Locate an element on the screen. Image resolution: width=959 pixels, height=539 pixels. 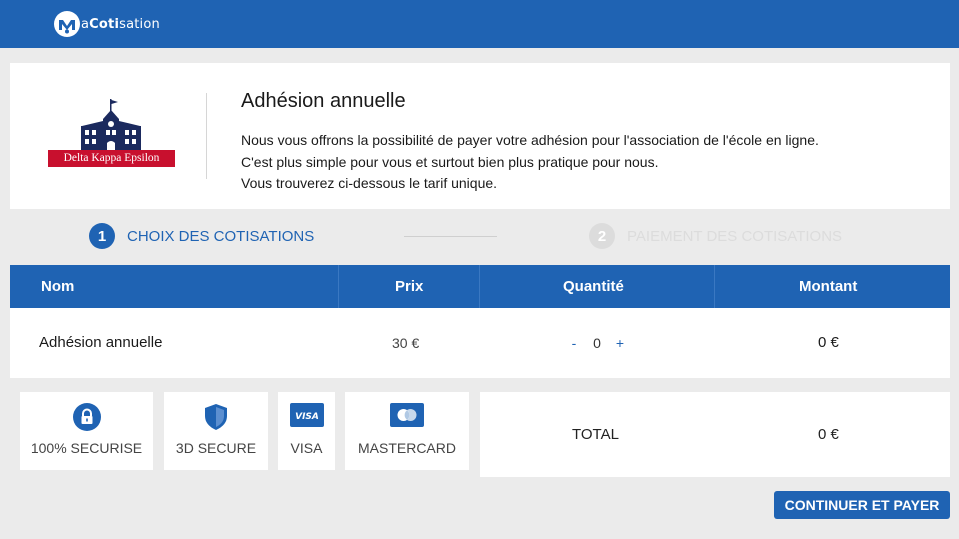
column-header-amount: Montant is located at coordinates (828, 286).